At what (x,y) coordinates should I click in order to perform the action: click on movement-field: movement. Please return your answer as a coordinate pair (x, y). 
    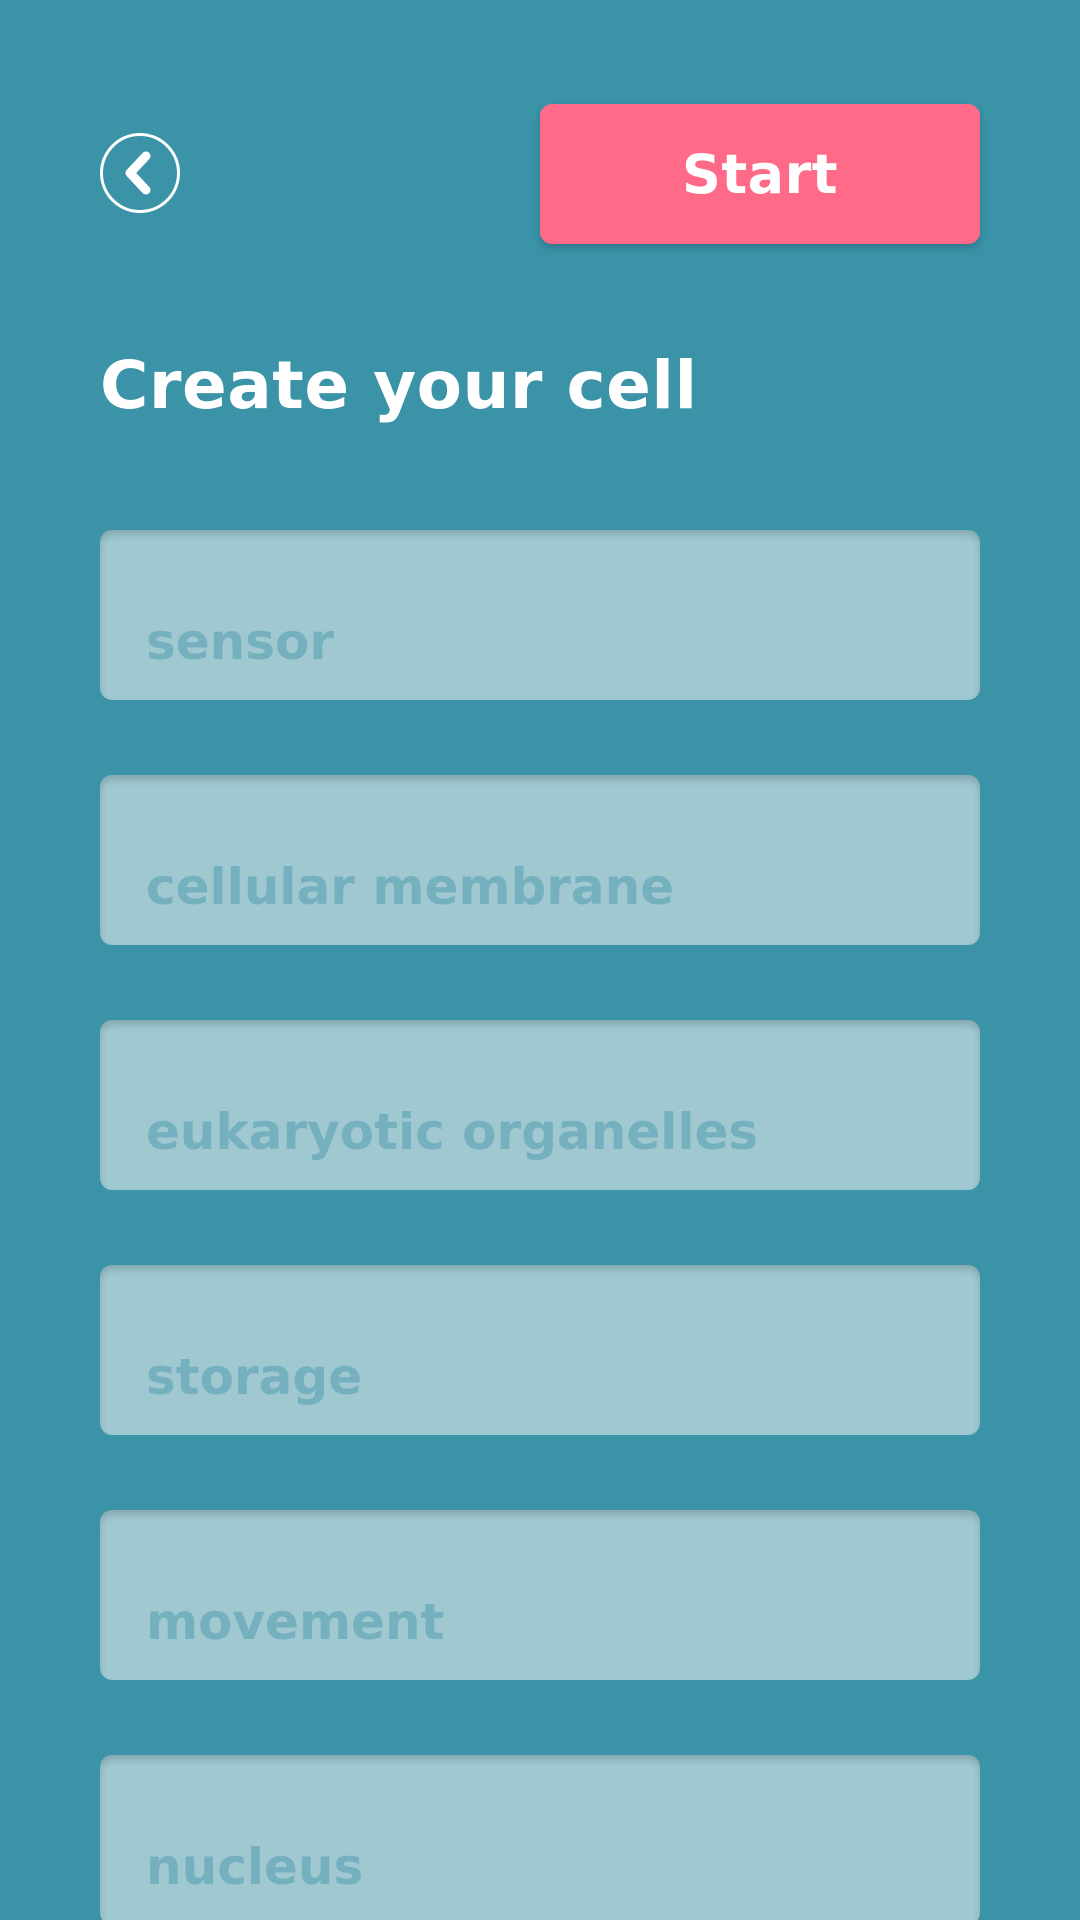
    Looking at the image, I should click on (540, 1595).